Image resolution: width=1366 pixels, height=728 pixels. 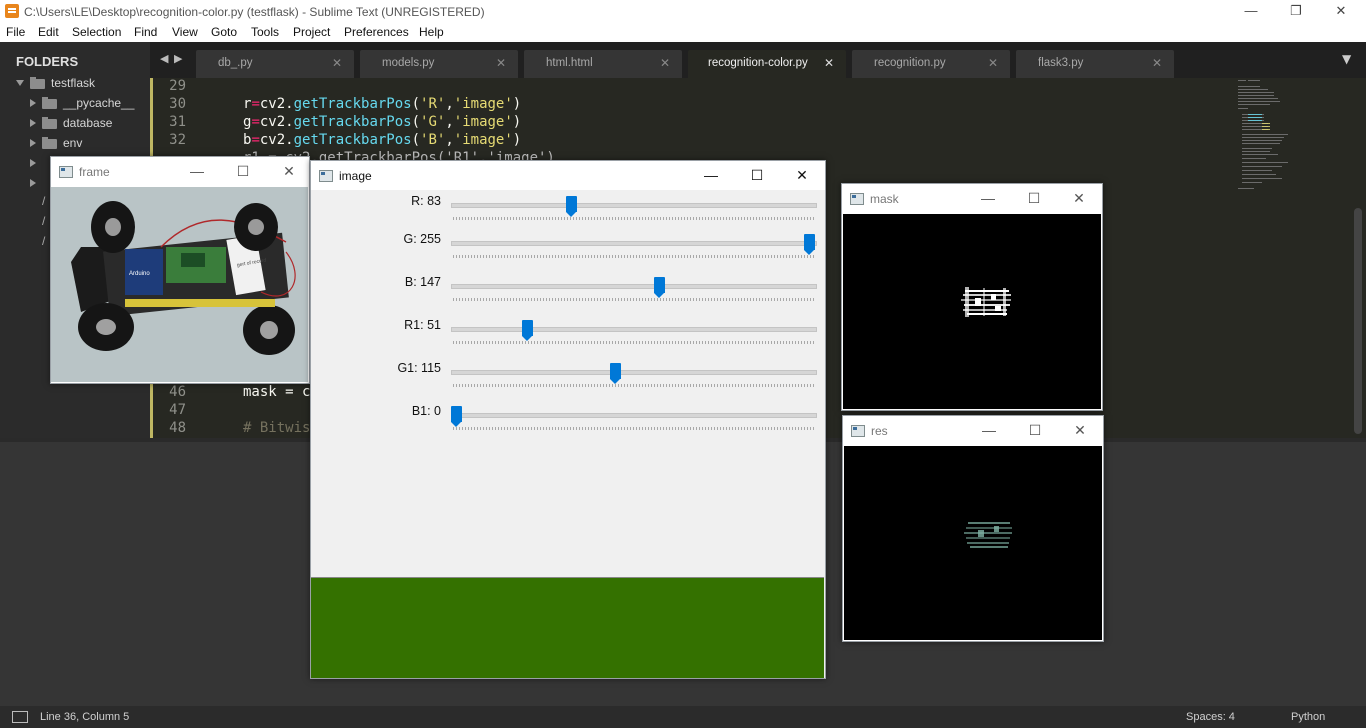 What do you see at coordinates (265, 32) in the screenshot?
I see `menu-tools: Tools` at bounding box center [265, 32].